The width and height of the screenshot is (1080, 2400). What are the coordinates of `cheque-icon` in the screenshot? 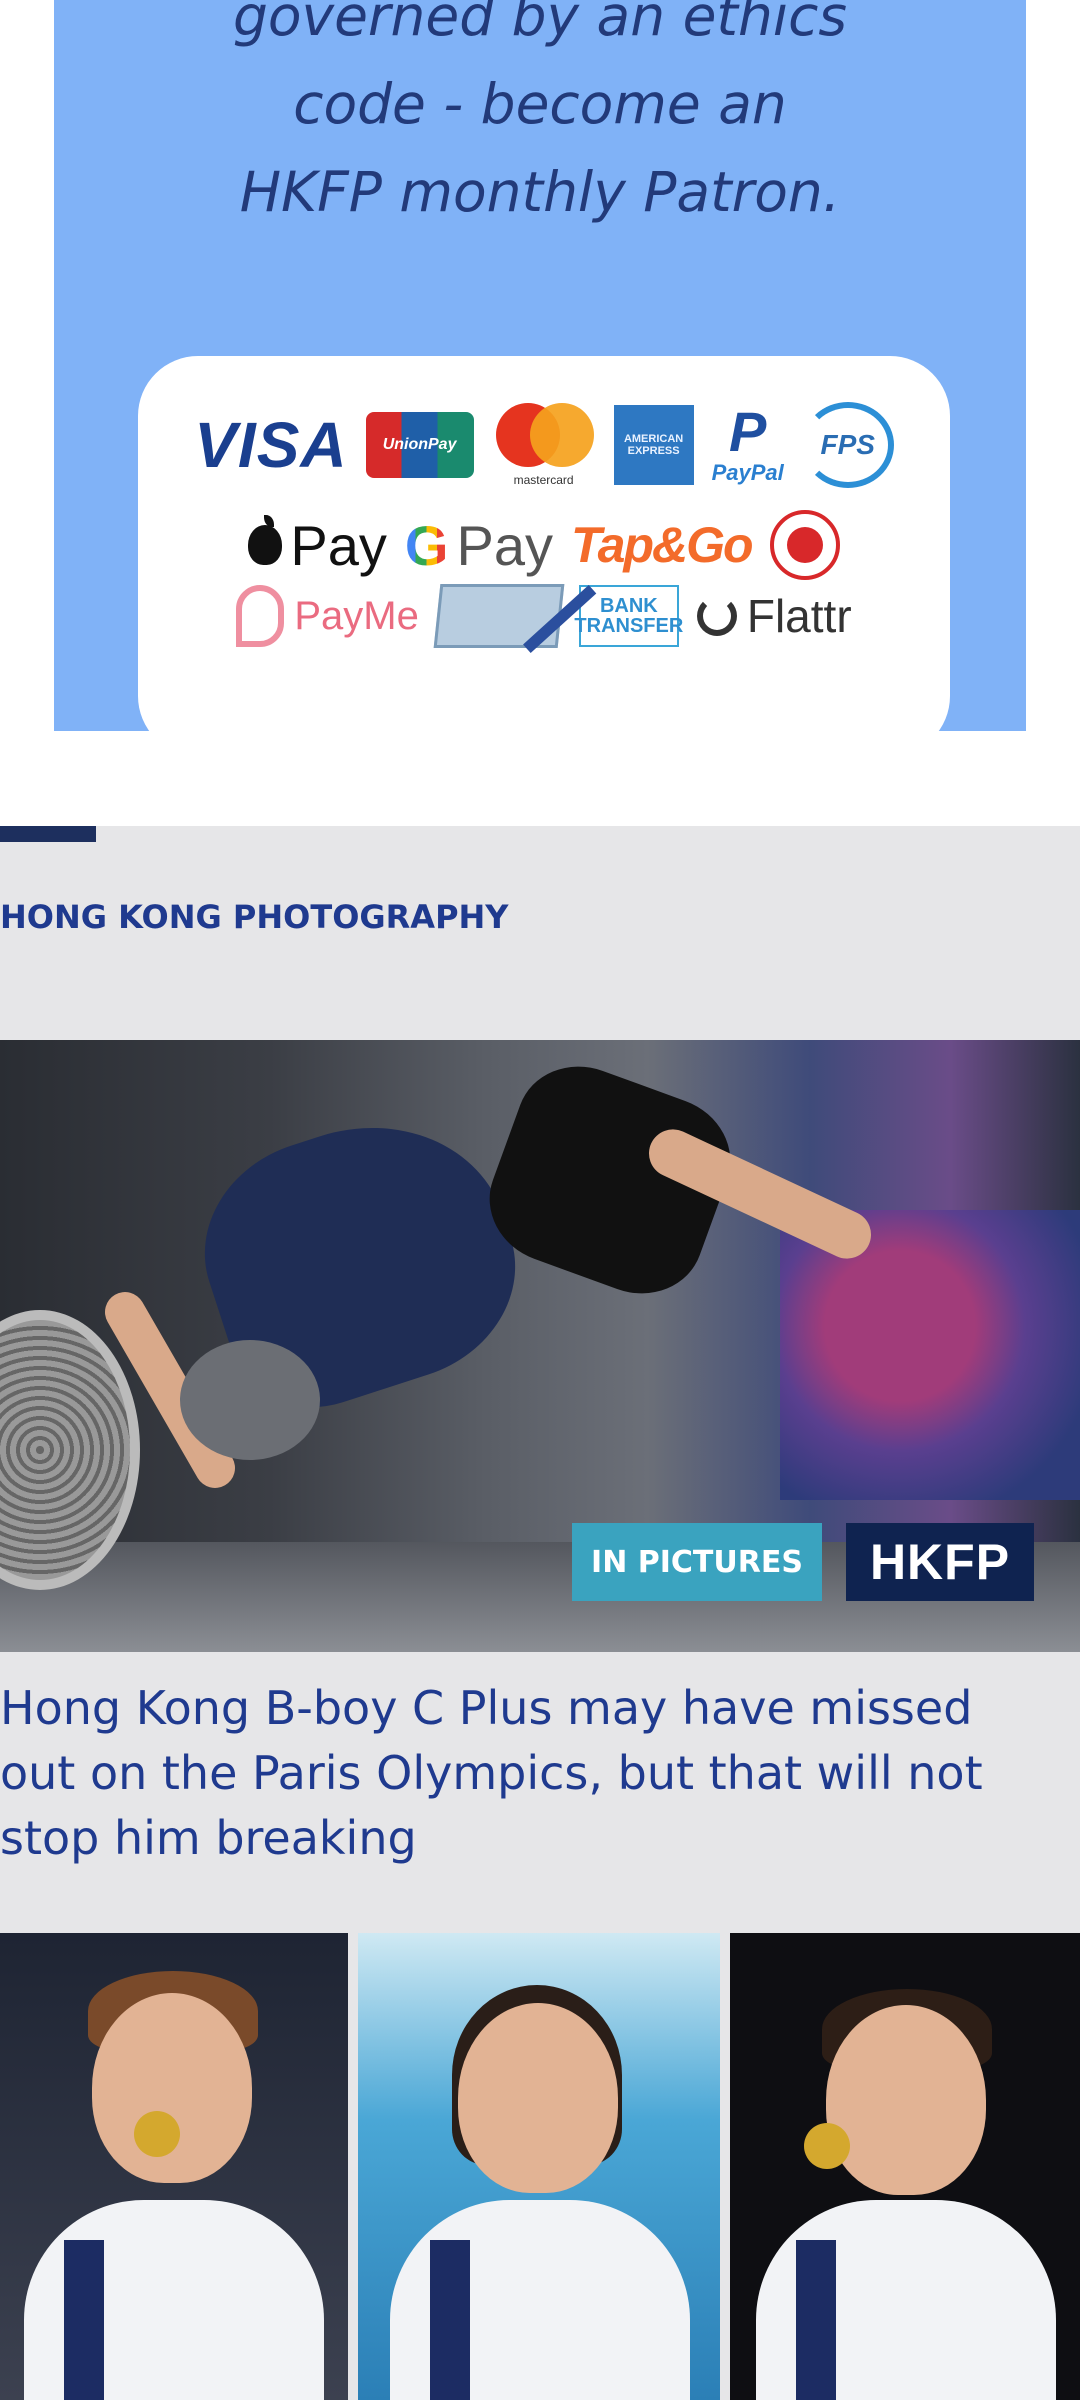 It's located at (499, 616).